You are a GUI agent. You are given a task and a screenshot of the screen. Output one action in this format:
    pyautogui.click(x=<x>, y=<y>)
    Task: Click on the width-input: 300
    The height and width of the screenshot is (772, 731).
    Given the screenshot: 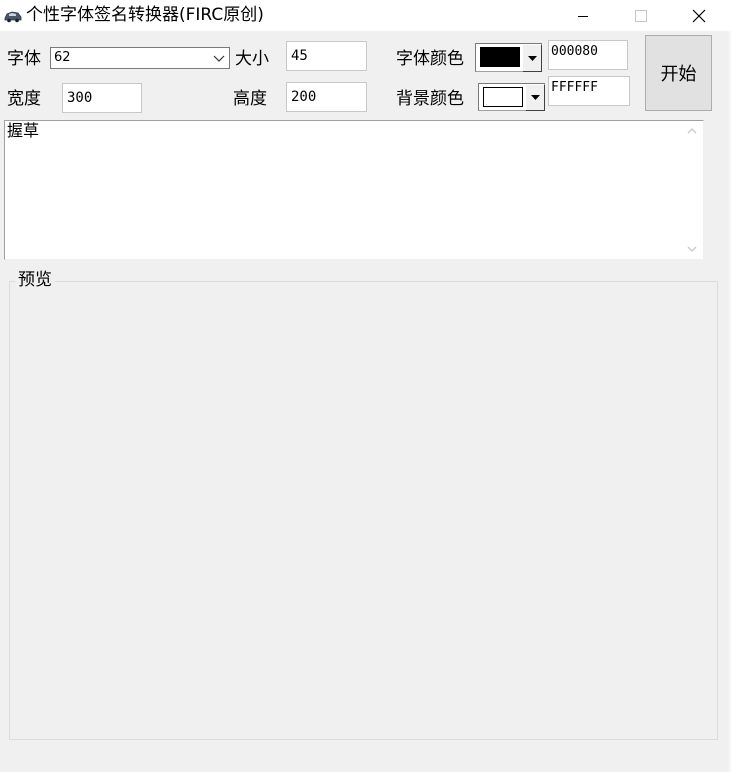 What is the action you would take?
    pyautogui.click(x=102, y=98)
    